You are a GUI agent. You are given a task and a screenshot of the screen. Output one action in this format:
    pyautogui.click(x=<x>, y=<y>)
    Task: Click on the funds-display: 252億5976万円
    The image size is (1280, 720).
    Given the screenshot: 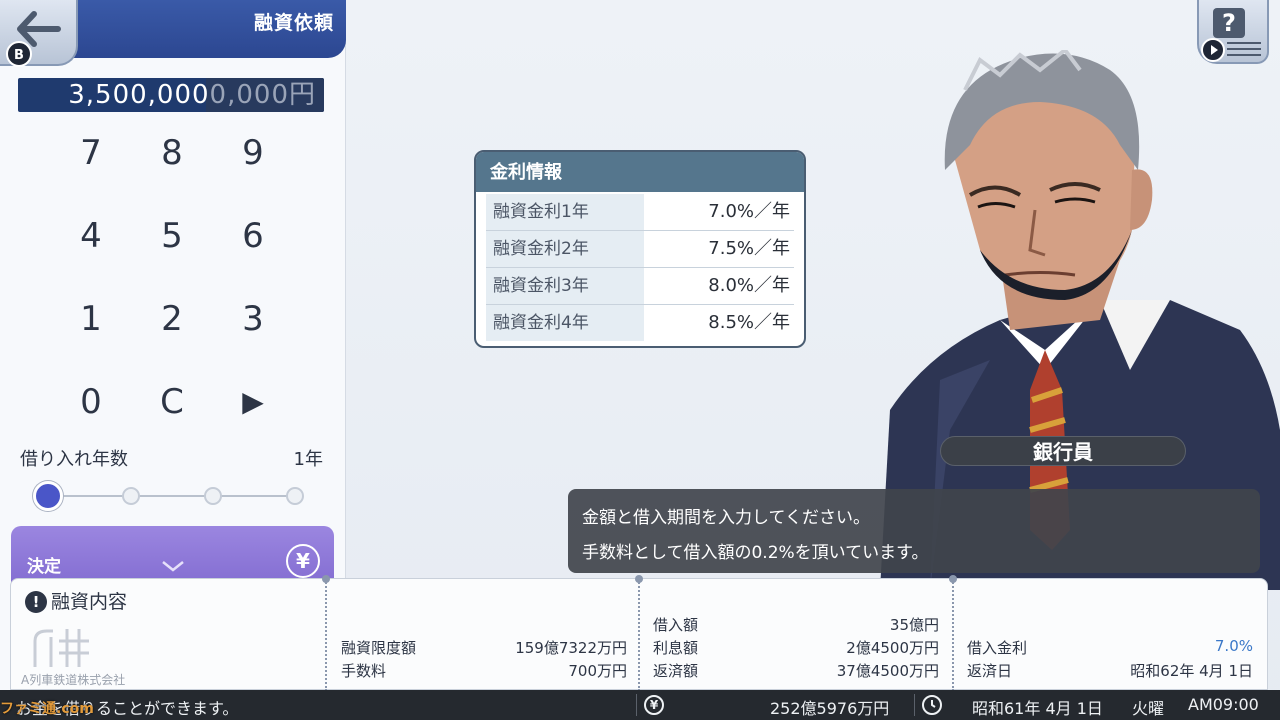 What is the action you would take?
    pyautogui.click(x=830, y=708)
    